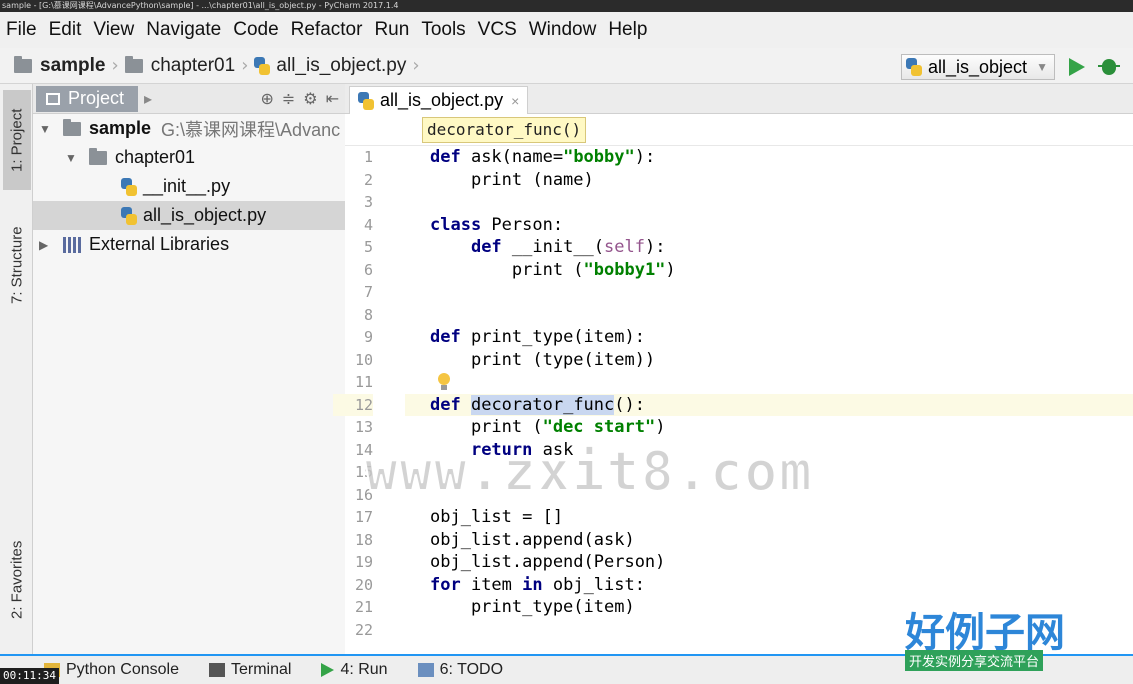  Describe the element at coordinates (29, 676) in the screenshot. I see `video-timestamp: 00:11:34` at that location.